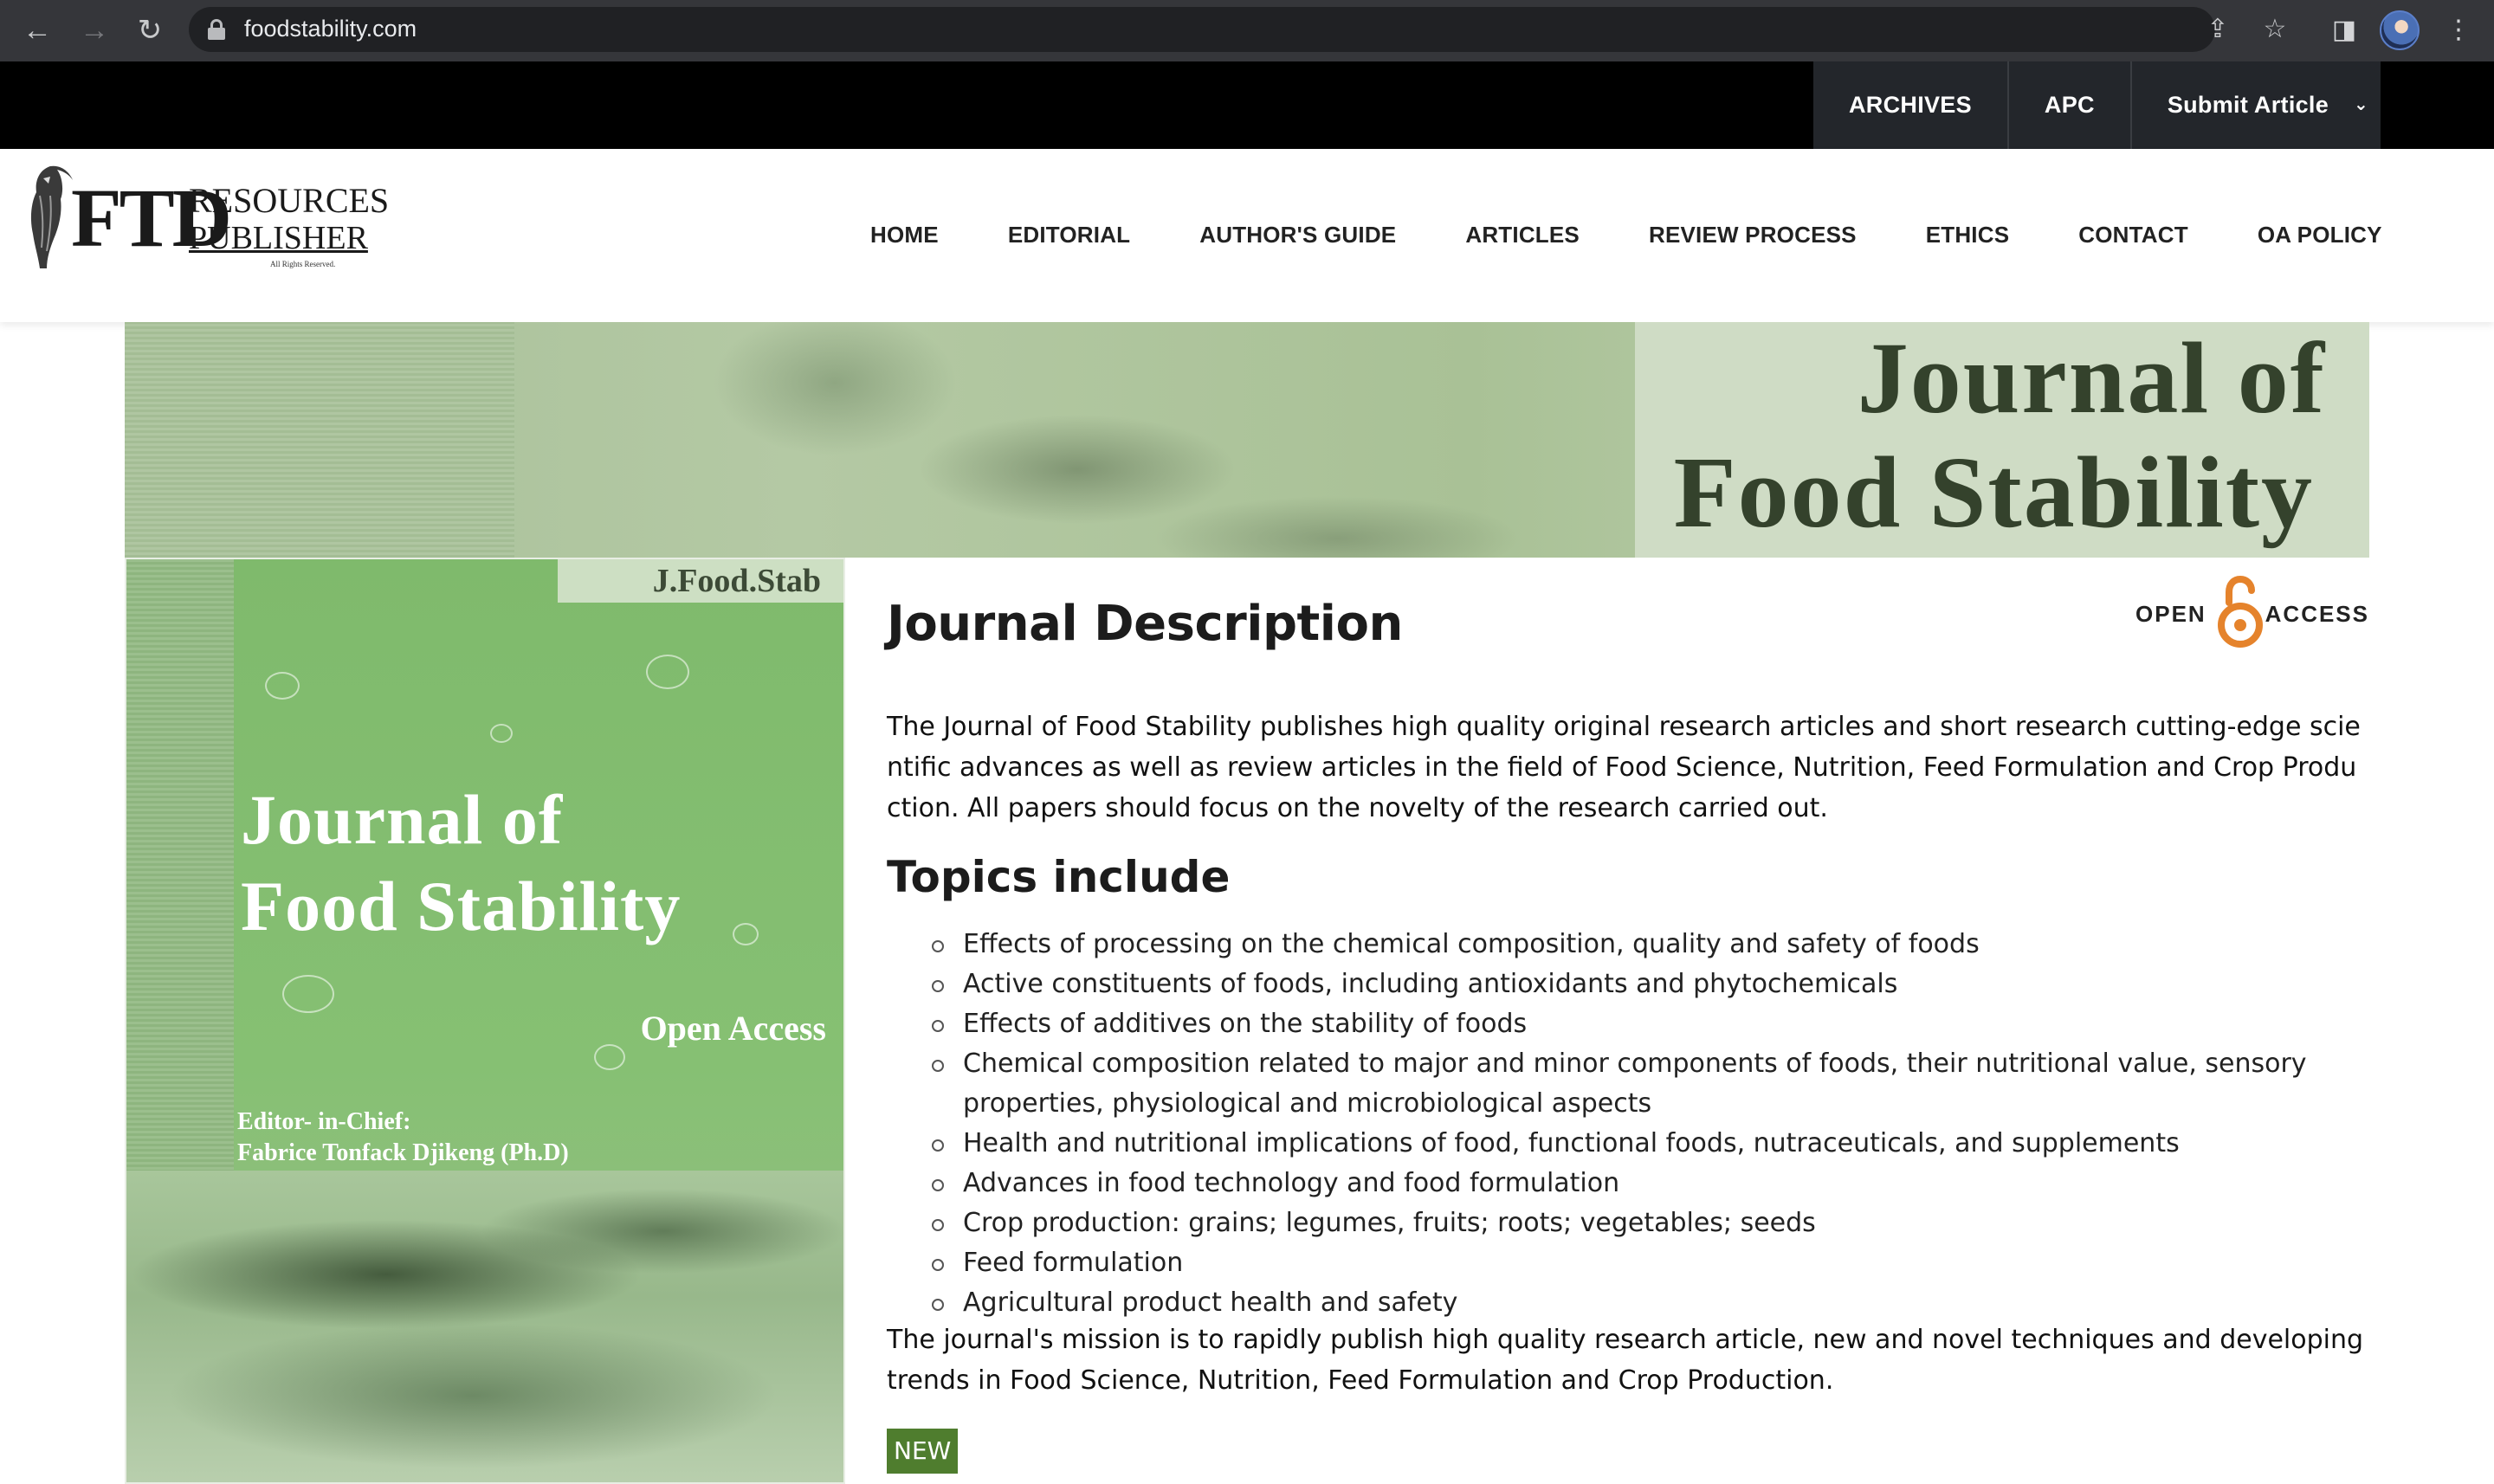 The height and width of the screenshot is (1484, 2494). Describe the element at coordinates (1522, 235) in the screenshot. I see `nav-articles: ARTICLES` at that location.